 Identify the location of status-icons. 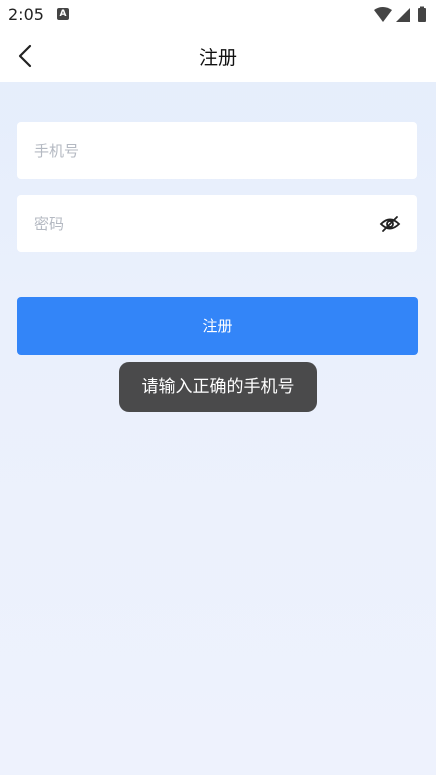
(401, 15).